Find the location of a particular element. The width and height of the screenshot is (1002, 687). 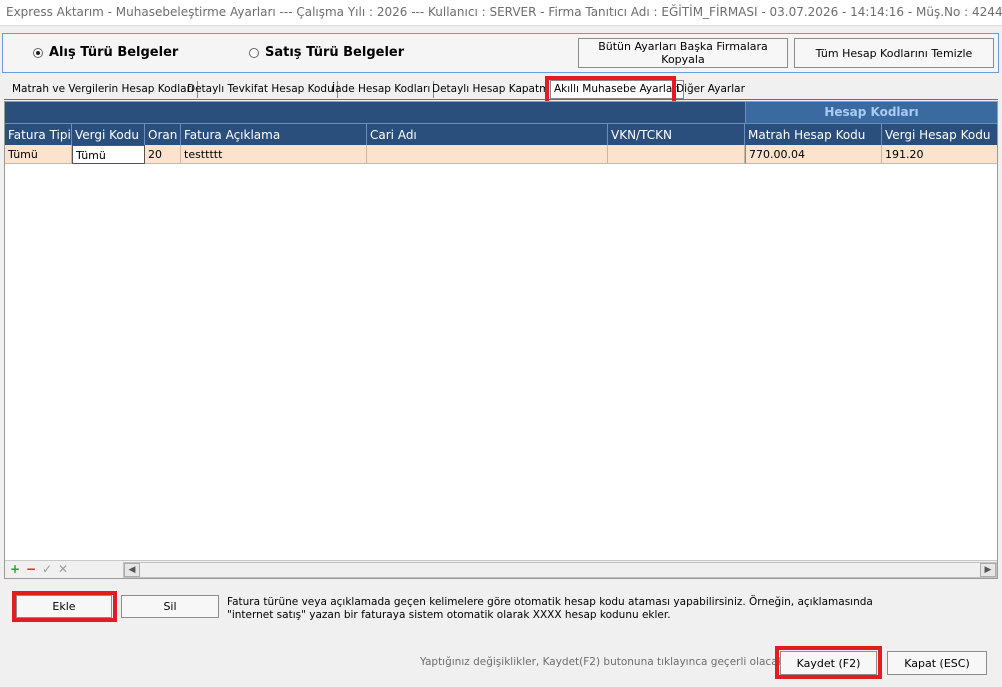

cell-base-account-code: 770.00.04 is located at coordinates (813, 154).